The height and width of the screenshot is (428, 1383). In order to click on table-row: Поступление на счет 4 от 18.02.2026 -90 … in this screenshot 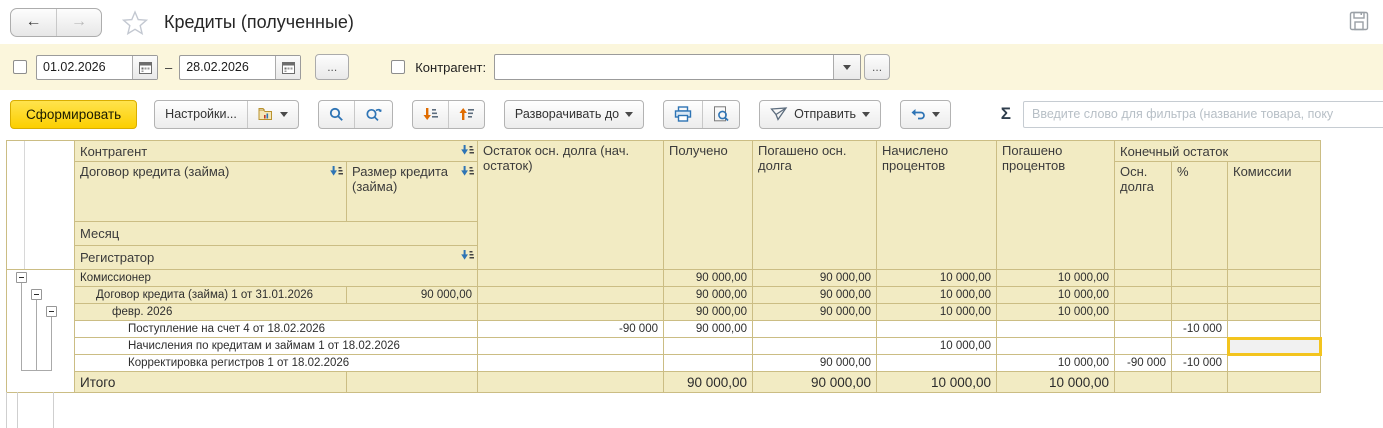, I will do `click(664, 329)`.